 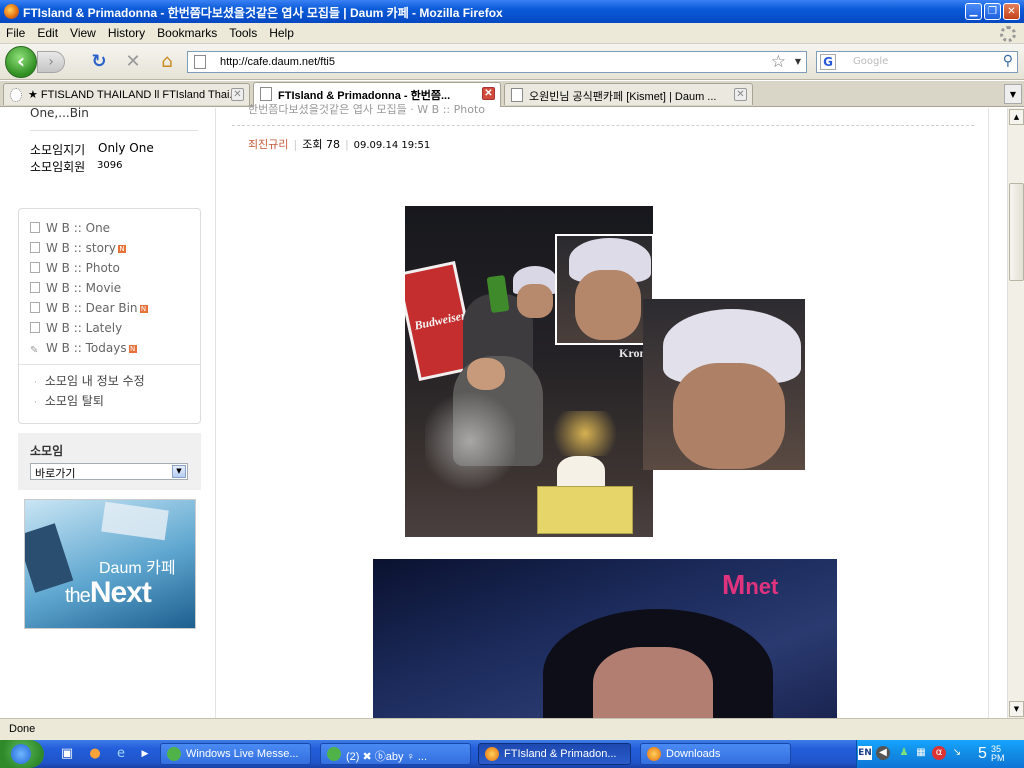 What do you see at coordinates (988, 413) in the screenshot?
I see `divider` at bounding box center [988, 413].